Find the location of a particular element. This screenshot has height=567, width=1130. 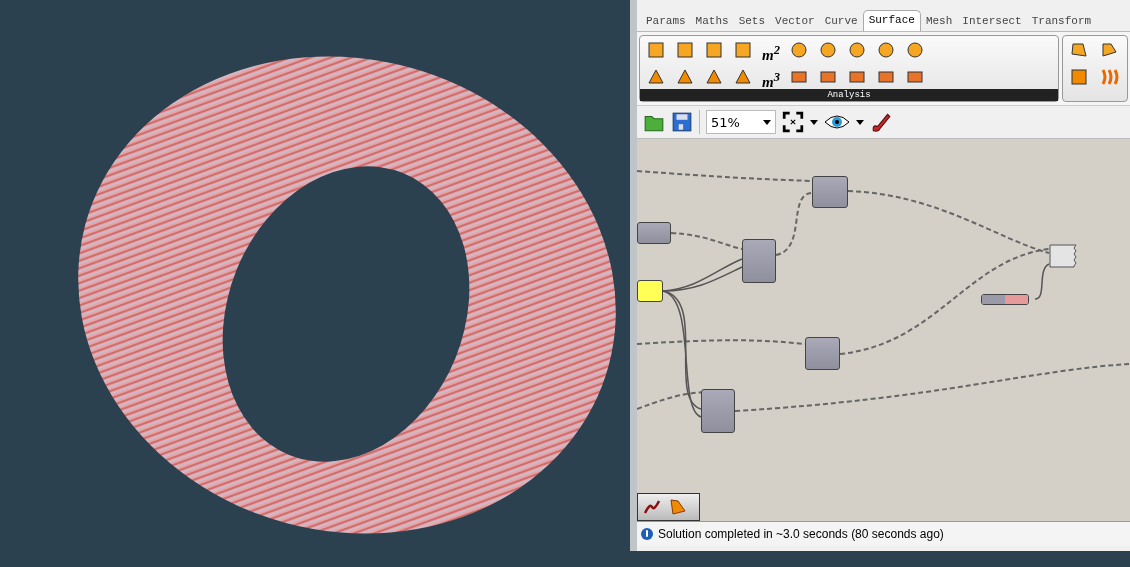

component-tab: Intersect is located at coordinates (992, 21).